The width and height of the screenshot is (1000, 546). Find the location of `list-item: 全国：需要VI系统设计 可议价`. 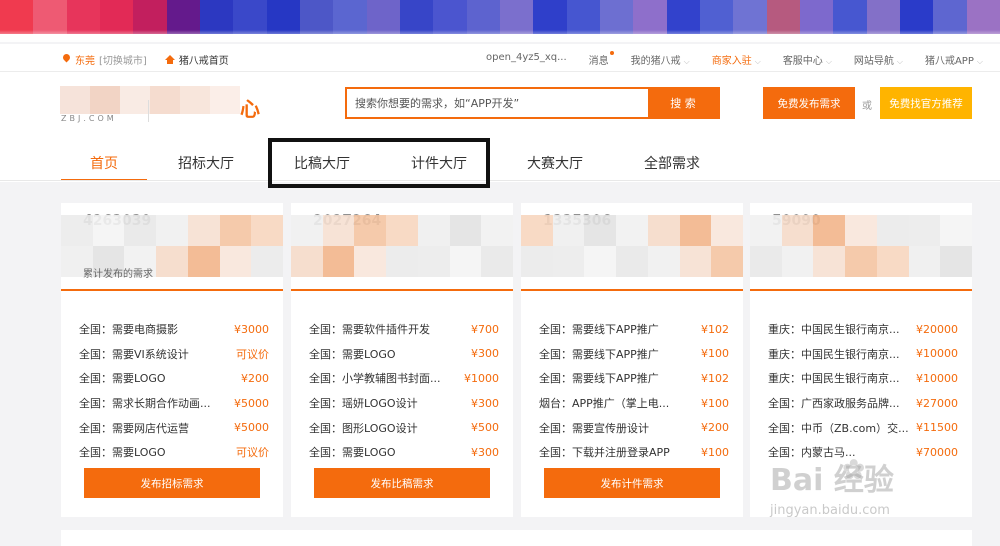

list-item: 全国：需要VI系统设计 可议价 is located at coordinates (174, 354).